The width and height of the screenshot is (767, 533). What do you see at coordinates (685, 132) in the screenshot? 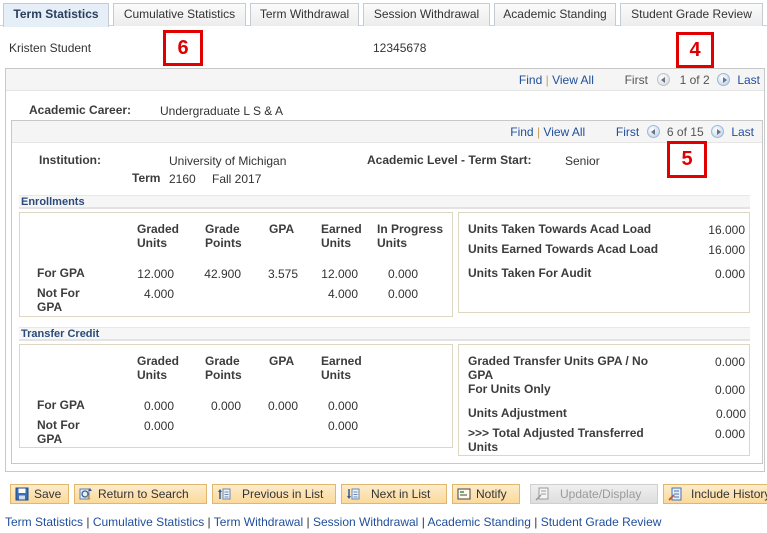
I see `term-position: 6 of 15` at bounding box center [685, 132].